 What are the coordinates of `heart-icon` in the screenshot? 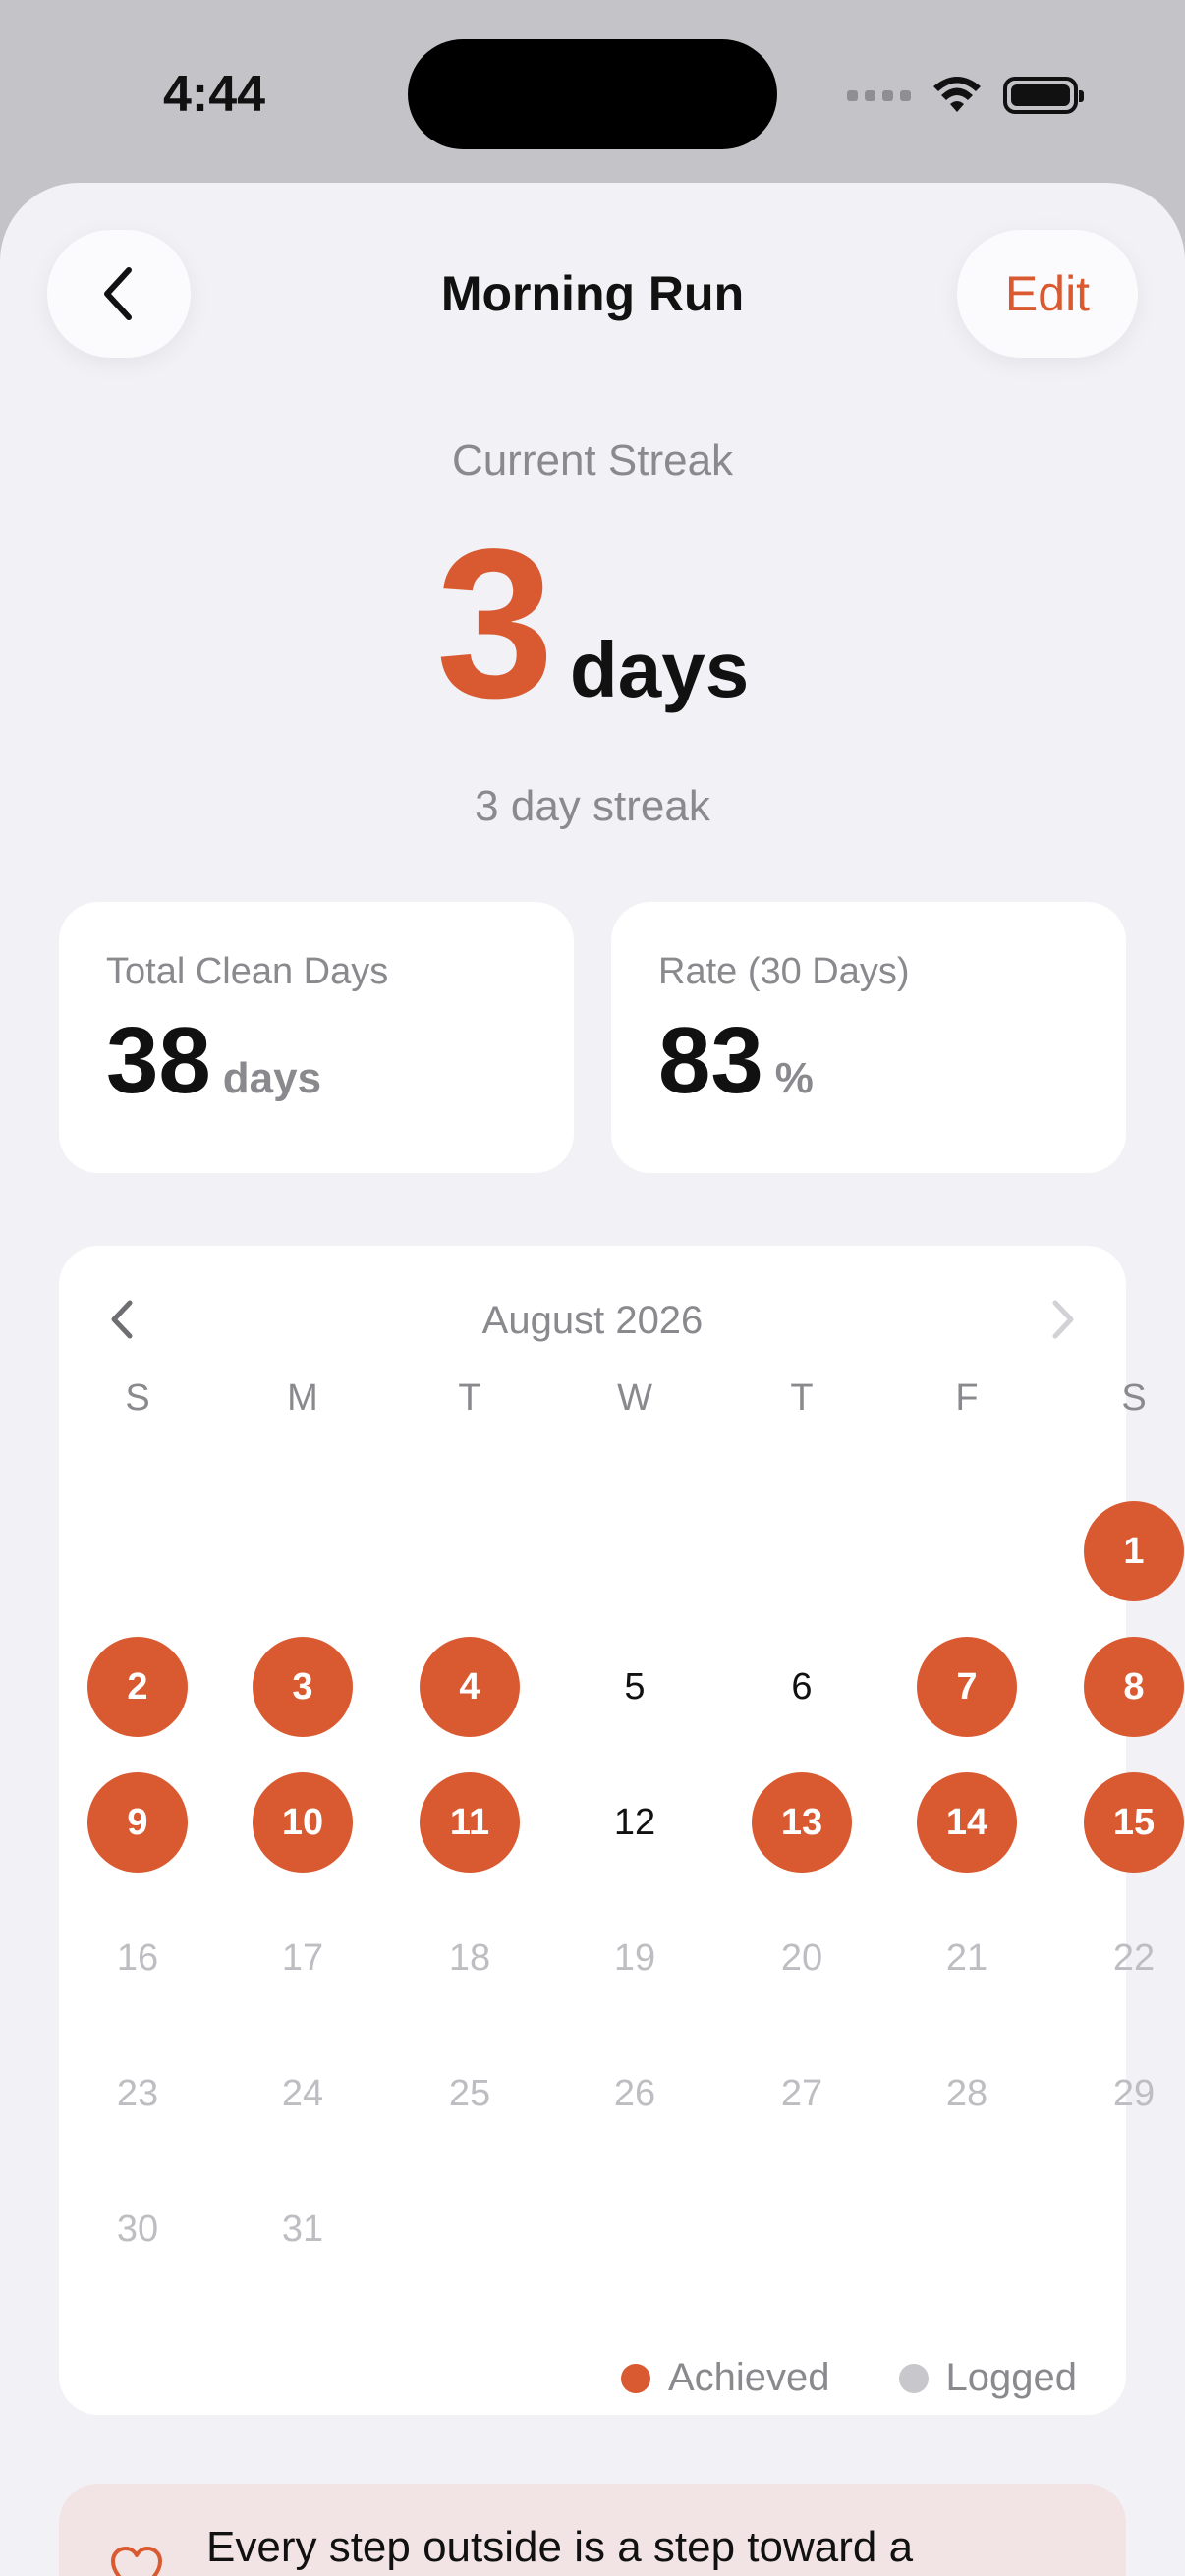 It's located at (136, 2561).